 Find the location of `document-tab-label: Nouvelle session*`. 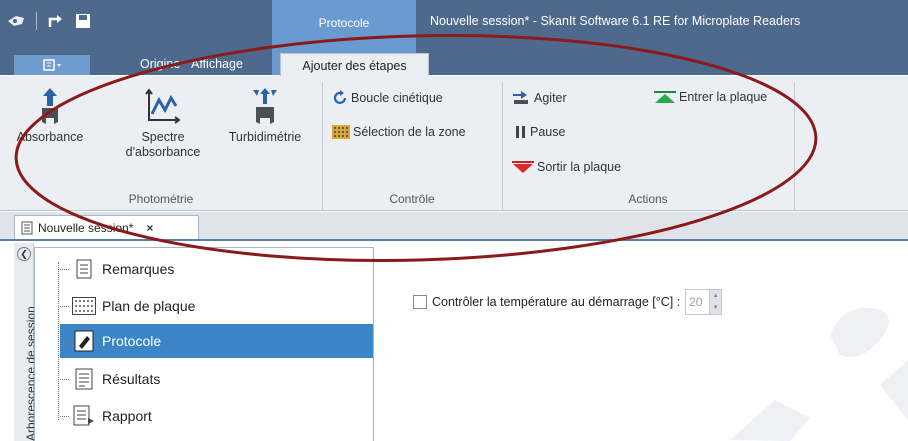

document-tab-label: Nouvelle session* is located at coordinates (86, 227).